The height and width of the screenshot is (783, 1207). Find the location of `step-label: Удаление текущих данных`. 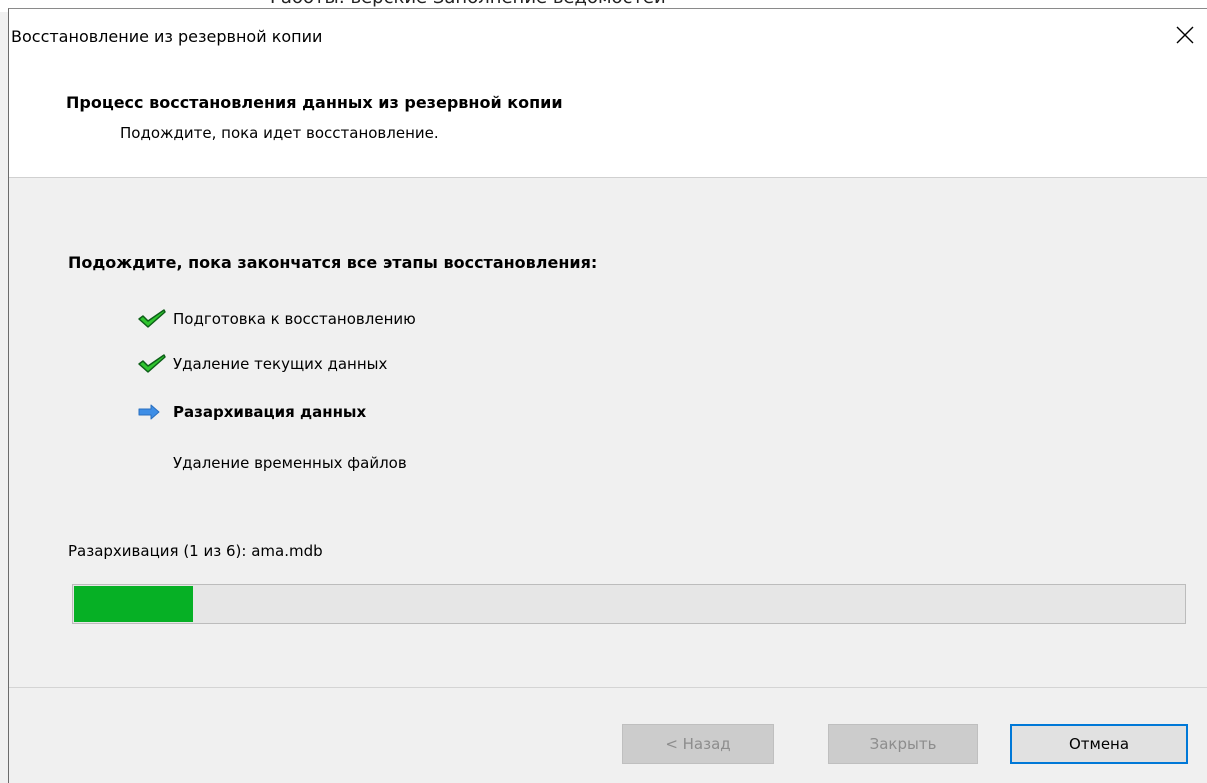

step-label: Удаление текущих данных is located at coordinates (280, 364).